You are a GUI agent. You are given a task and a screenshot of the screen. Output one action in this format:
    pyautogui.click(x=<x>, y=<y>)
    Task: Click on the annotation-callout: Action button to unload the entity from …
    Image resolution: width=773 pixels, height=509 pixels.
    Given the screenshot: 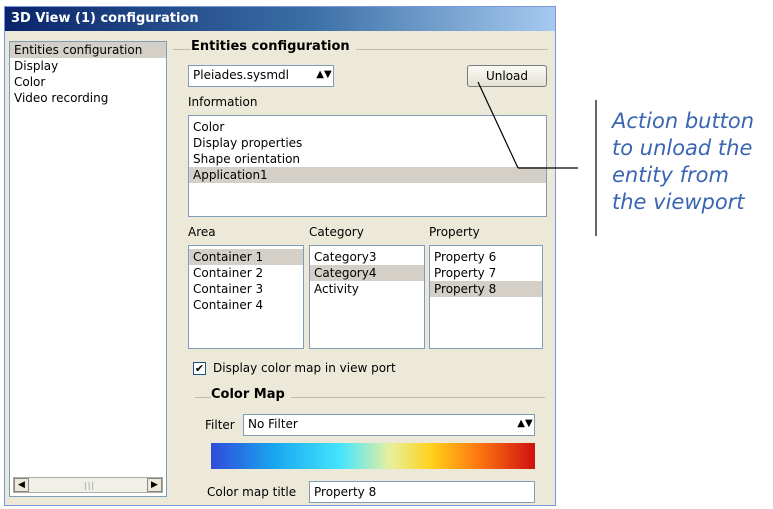 What is the action you would take?
    pyautogui.click(x=692, y=162)
    